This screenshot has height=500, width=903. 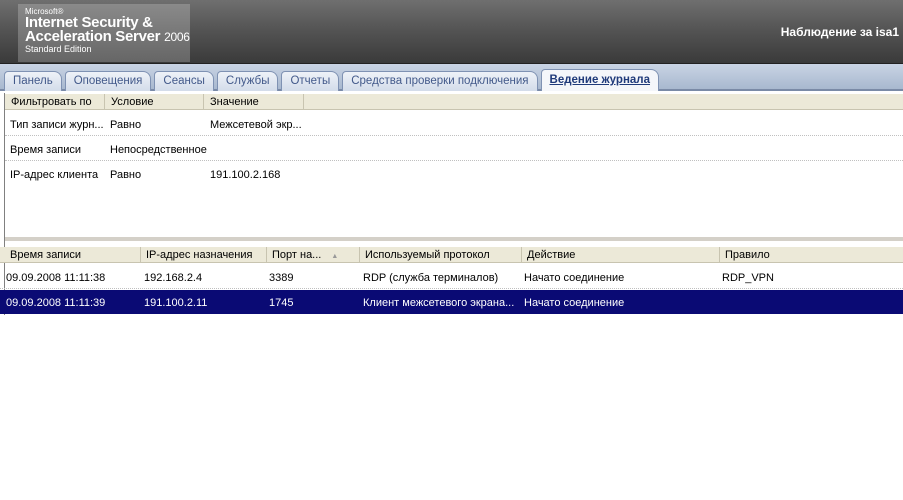 What do you see at coordinates (33, 81) in the screenshot?
I see `tab-dashboard: Панель` at bounding box center [33, 81].